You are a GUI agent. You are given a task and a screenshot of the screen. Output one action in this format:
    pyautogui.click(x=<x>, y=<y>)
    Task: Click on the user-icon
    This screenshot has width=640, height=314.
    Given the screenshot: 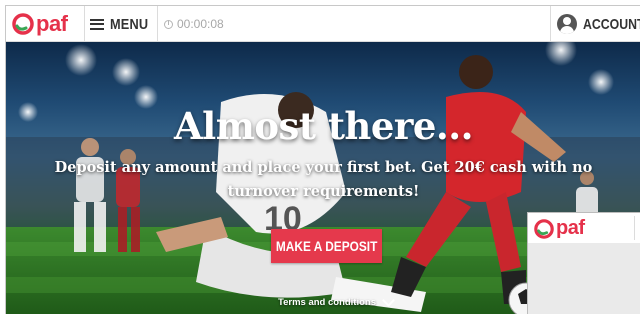 What is the action you would take?
    pyautogui.click(x=567, y=24)
    